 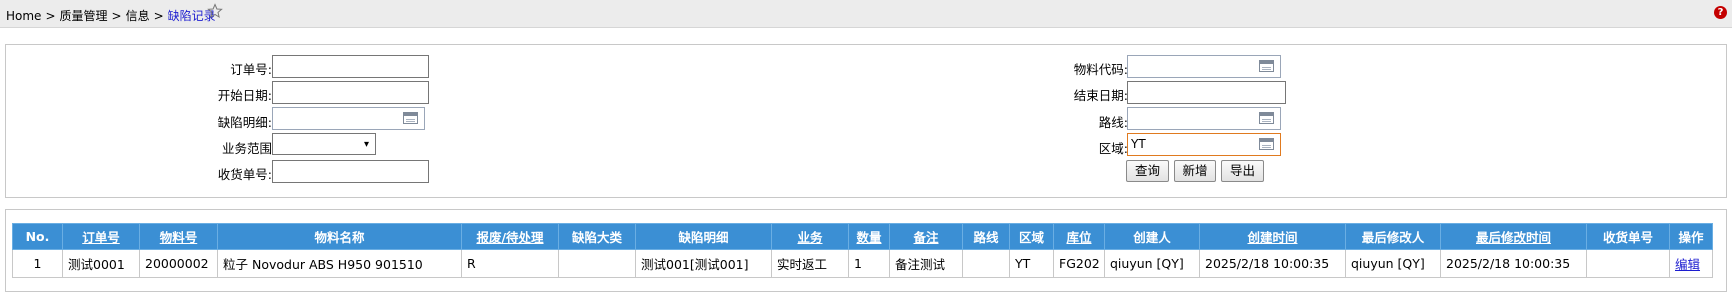 What do you see at coordinates (251, 69) in the screenshot?
I see `order-no-label: 订单号:` at bounding box center [251, 69].